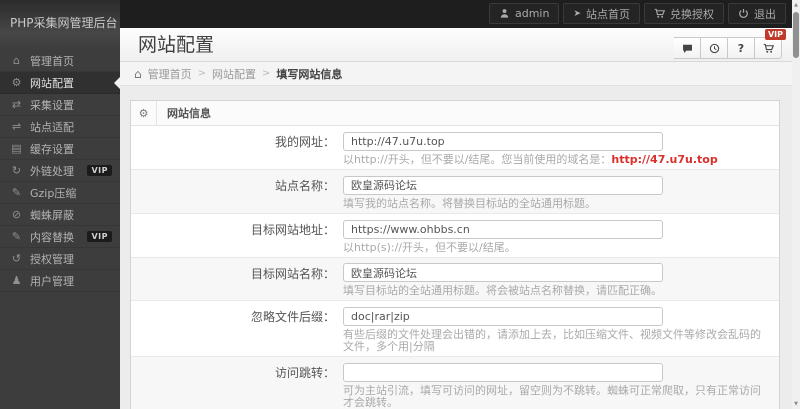  Describe the element at coordinates (503, 141) in the screenshot. I see `my-url-input` at that location.